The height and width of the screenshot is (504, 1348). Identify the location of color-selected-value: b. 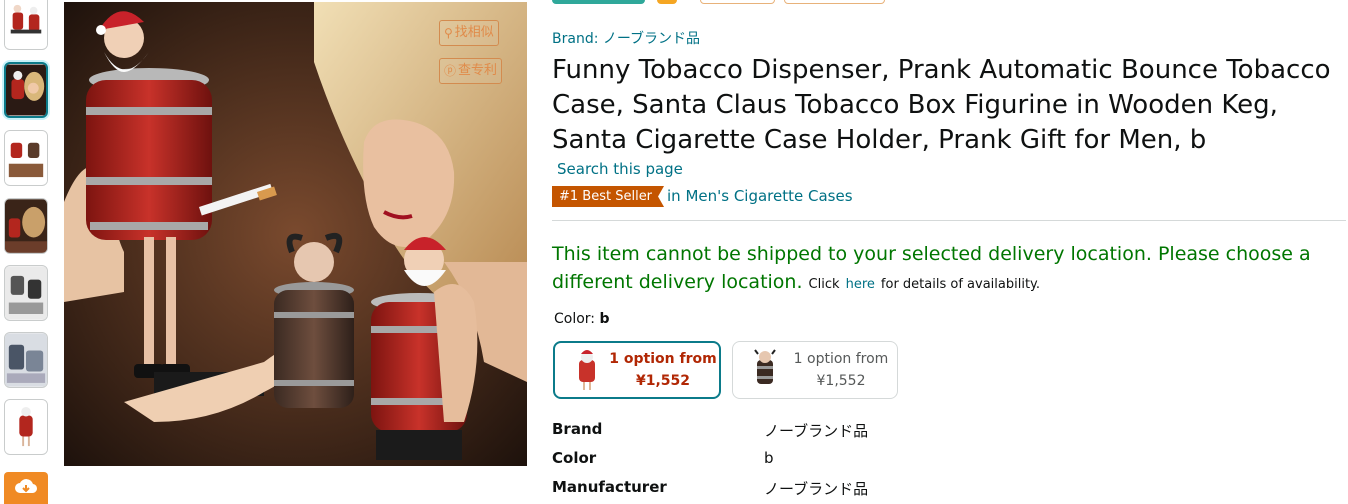
(604, 319).